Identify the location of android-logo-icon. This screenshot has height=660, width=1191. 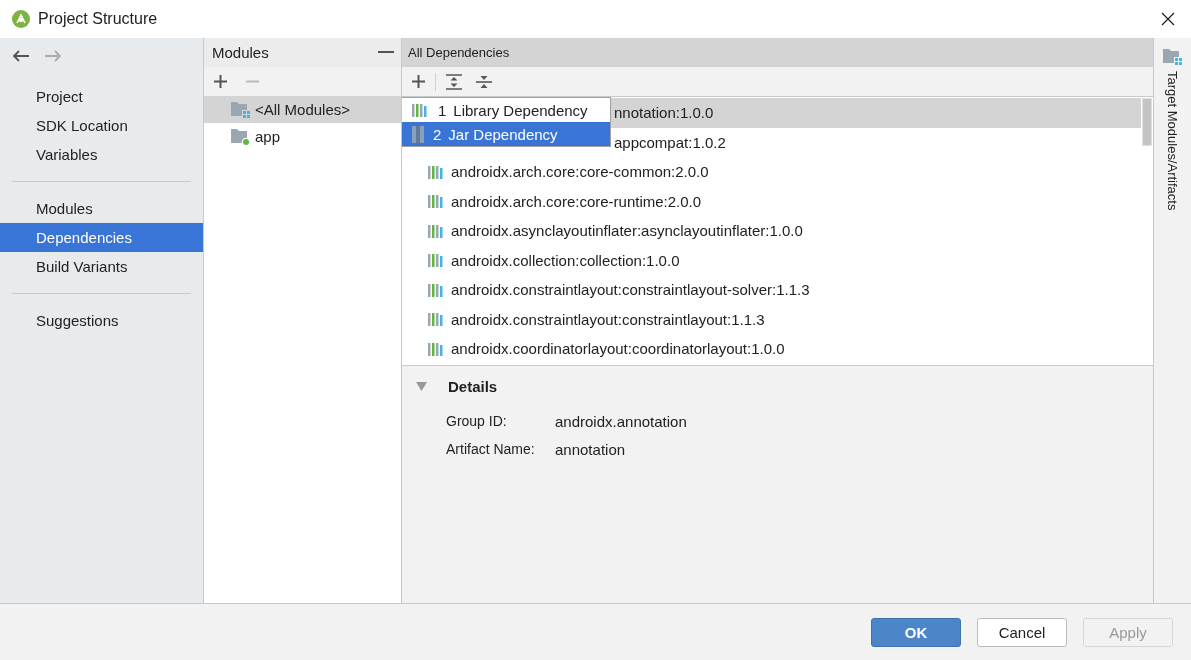
(21, 19).